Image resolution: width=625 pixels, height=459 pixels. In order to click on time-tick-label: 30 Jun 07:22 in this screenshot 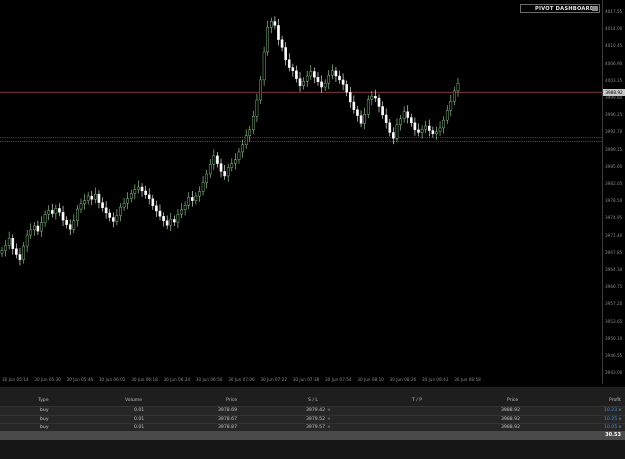, I will do `click(273, 379)`.